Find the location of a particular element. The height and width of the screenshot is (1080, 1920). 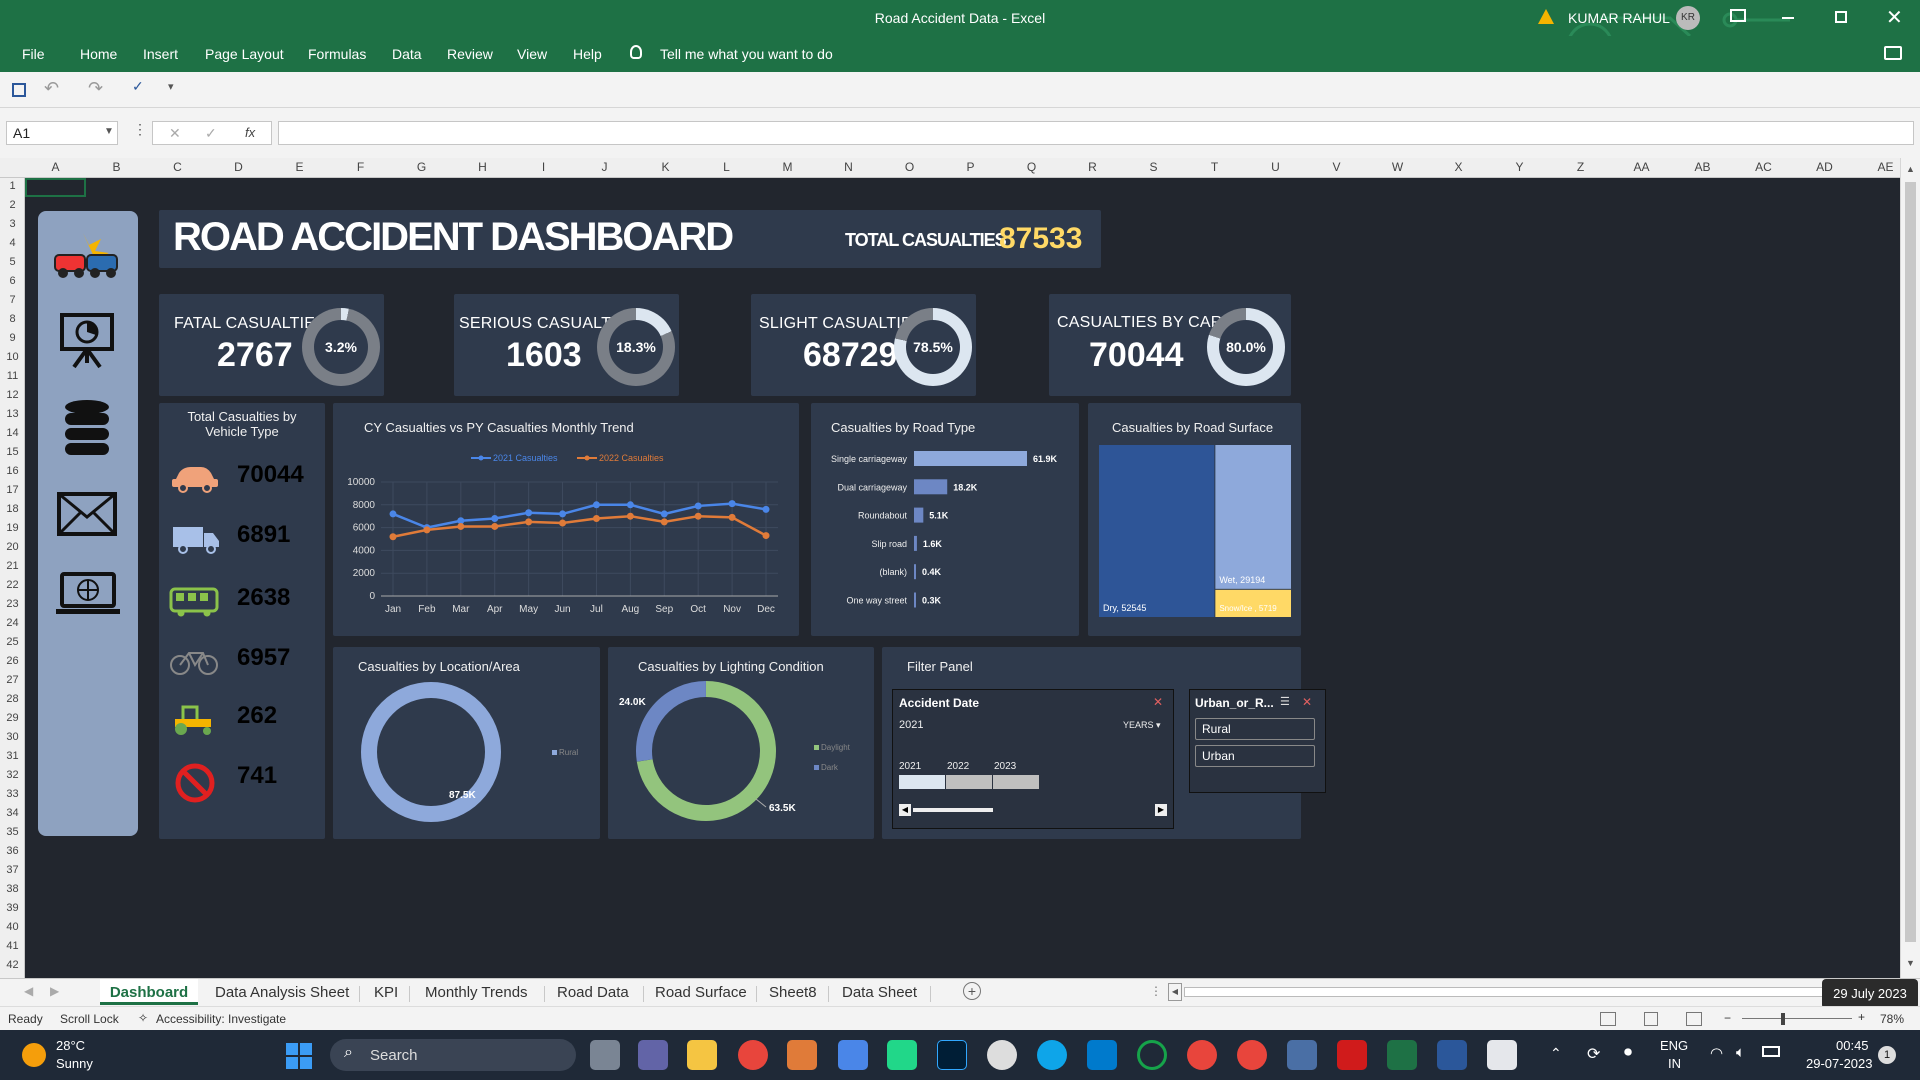

zoom-slider-thumb is located at coordinates (1783, 1019).